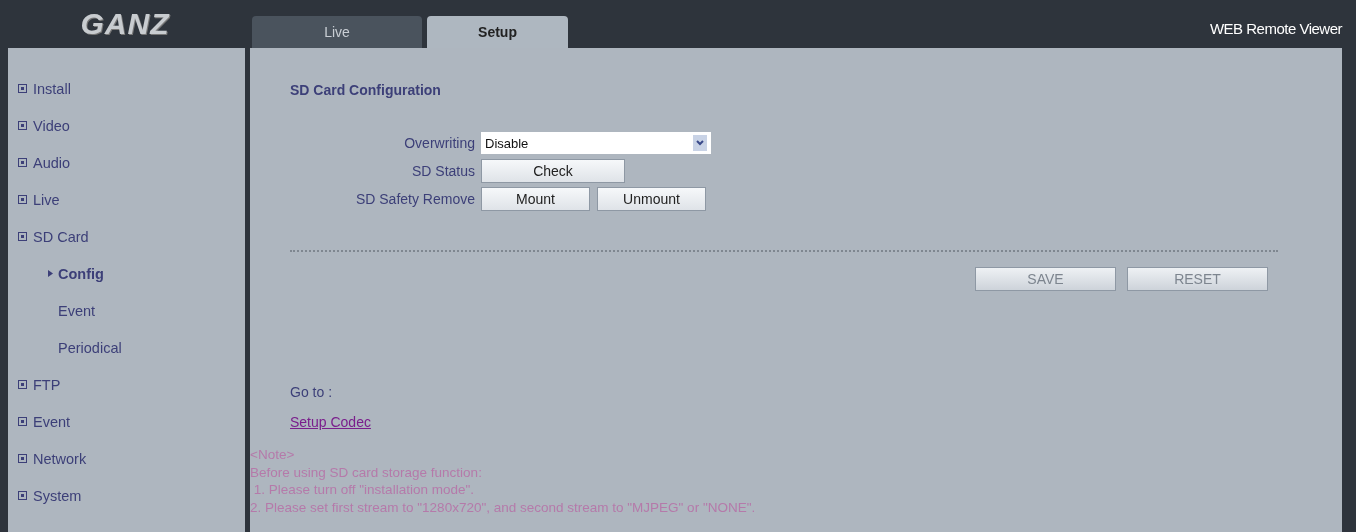 The image size is (1356, 532). Describe the element at coordinates (337, 32) in the screenshot. I see `tab: Live` at that location.